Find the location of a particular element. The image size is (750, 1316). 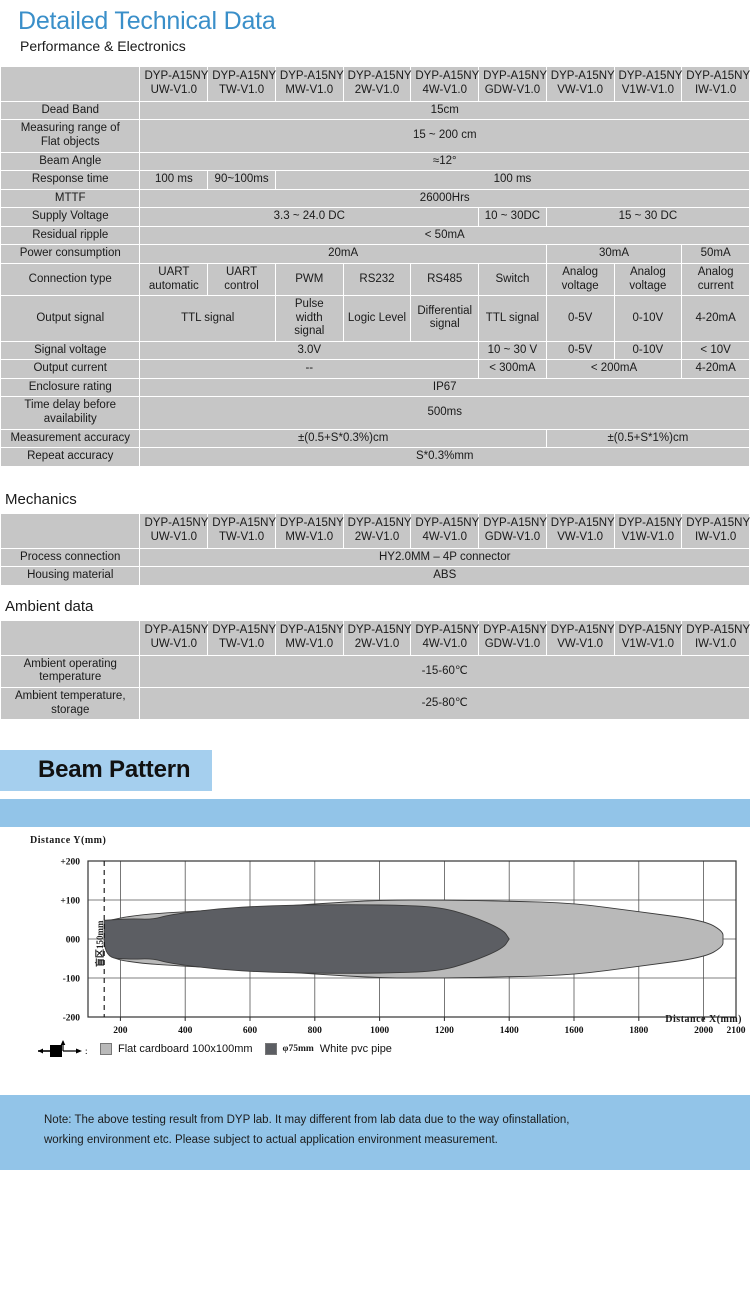

table-row: Repeat accuracy S*0.3%mm is located at coordinates (375, 457).